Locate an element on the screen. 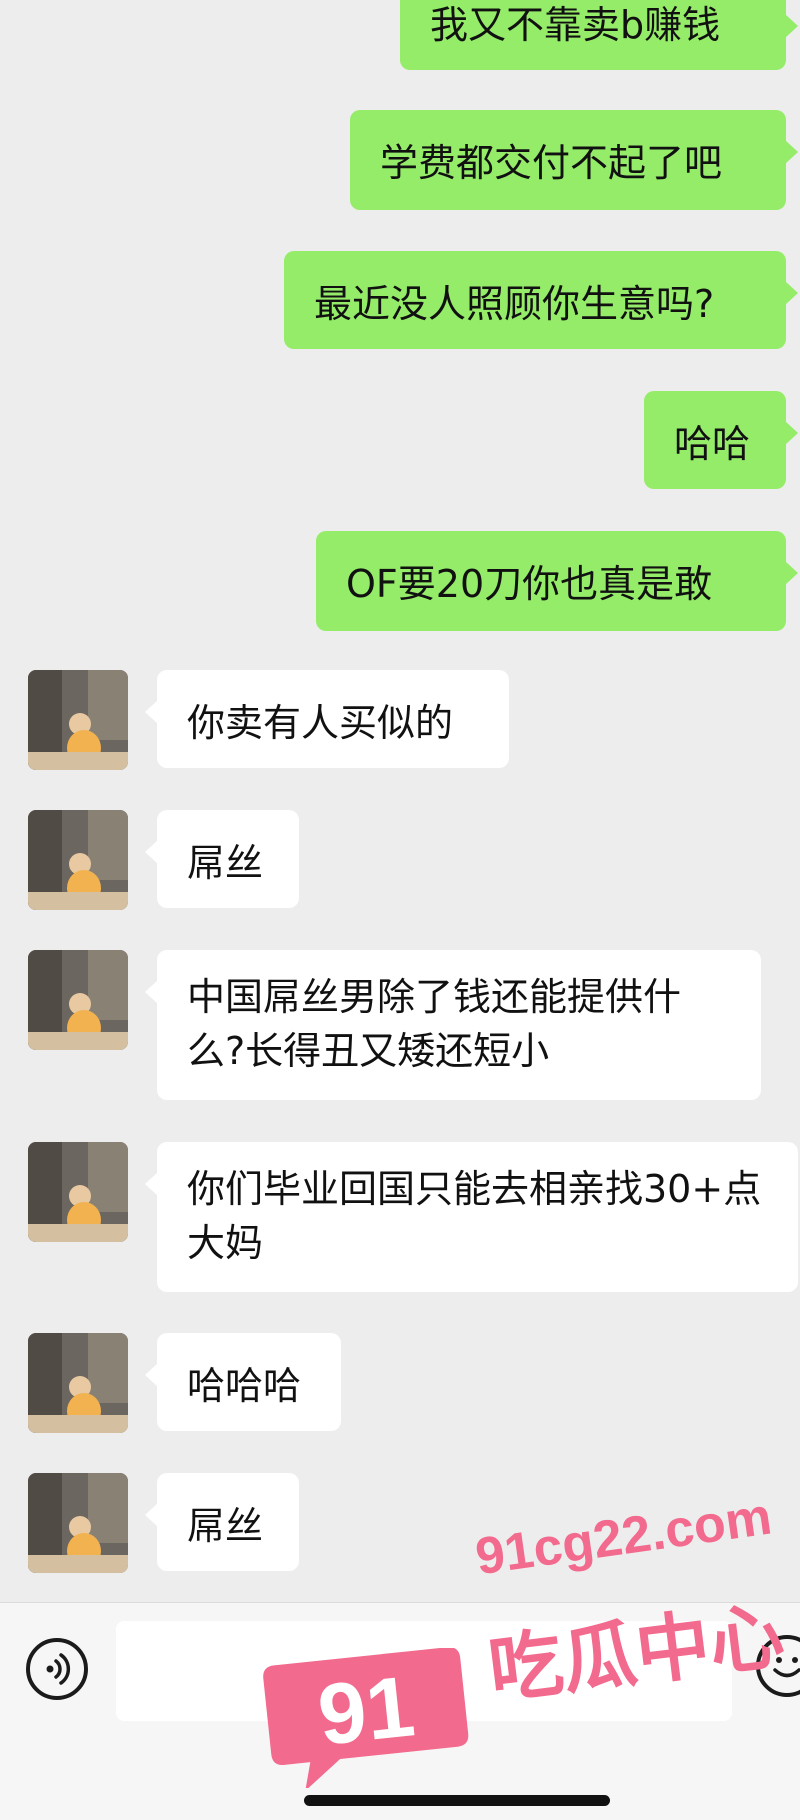  outgoing-message: OF要20刀你也真是敢 is located at coordinates (557, 581).